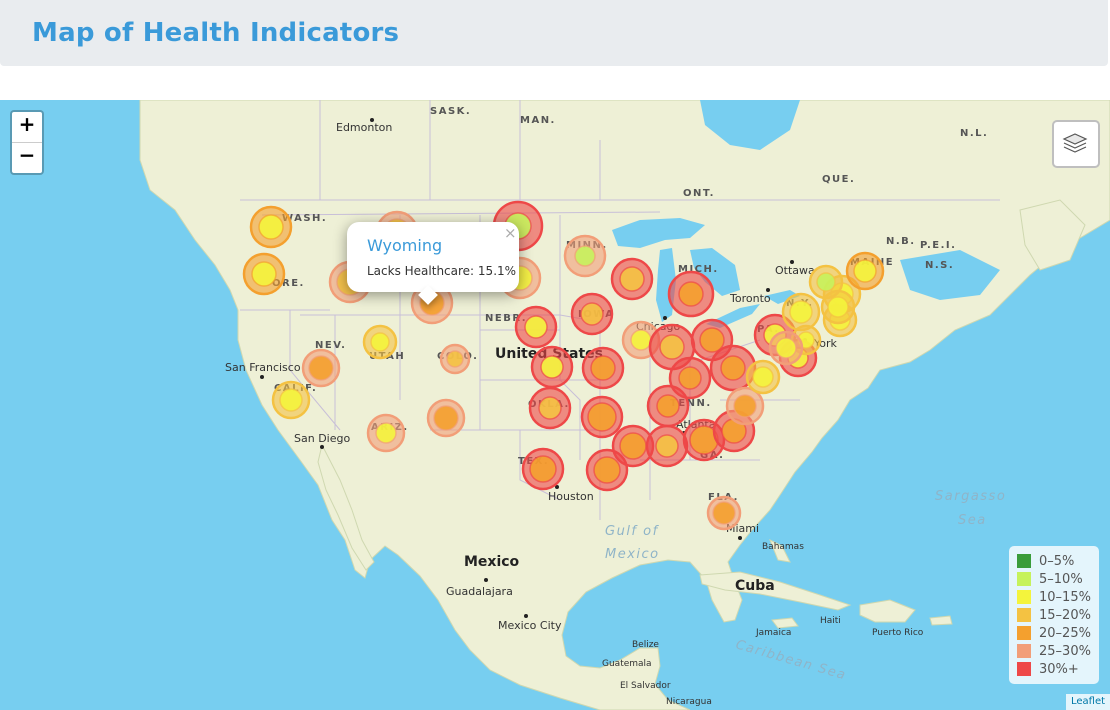 The width and height of the screenshot is (1110, 710). What do you see at coordinates (405, 245) in the screenshot?
I see `popup-title: Wyoming` at bounding box center [405, 245].